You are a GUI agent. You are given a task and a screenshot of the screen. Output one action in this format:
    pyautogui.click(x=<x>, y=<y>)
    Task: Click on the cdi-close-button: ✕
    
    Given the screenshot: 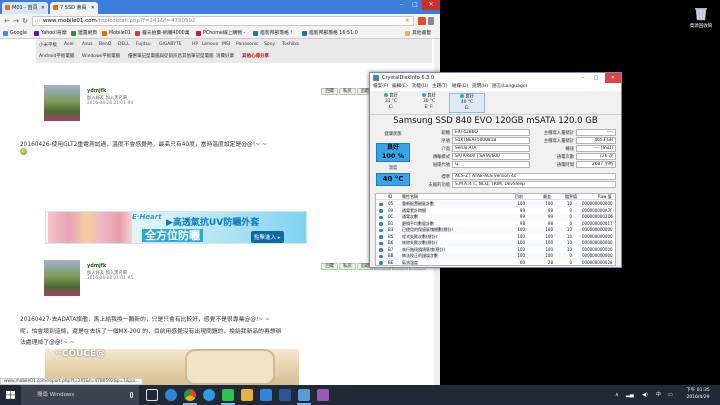 What is the action you would take?
    pyautogui.click(x=613, y=78)
    